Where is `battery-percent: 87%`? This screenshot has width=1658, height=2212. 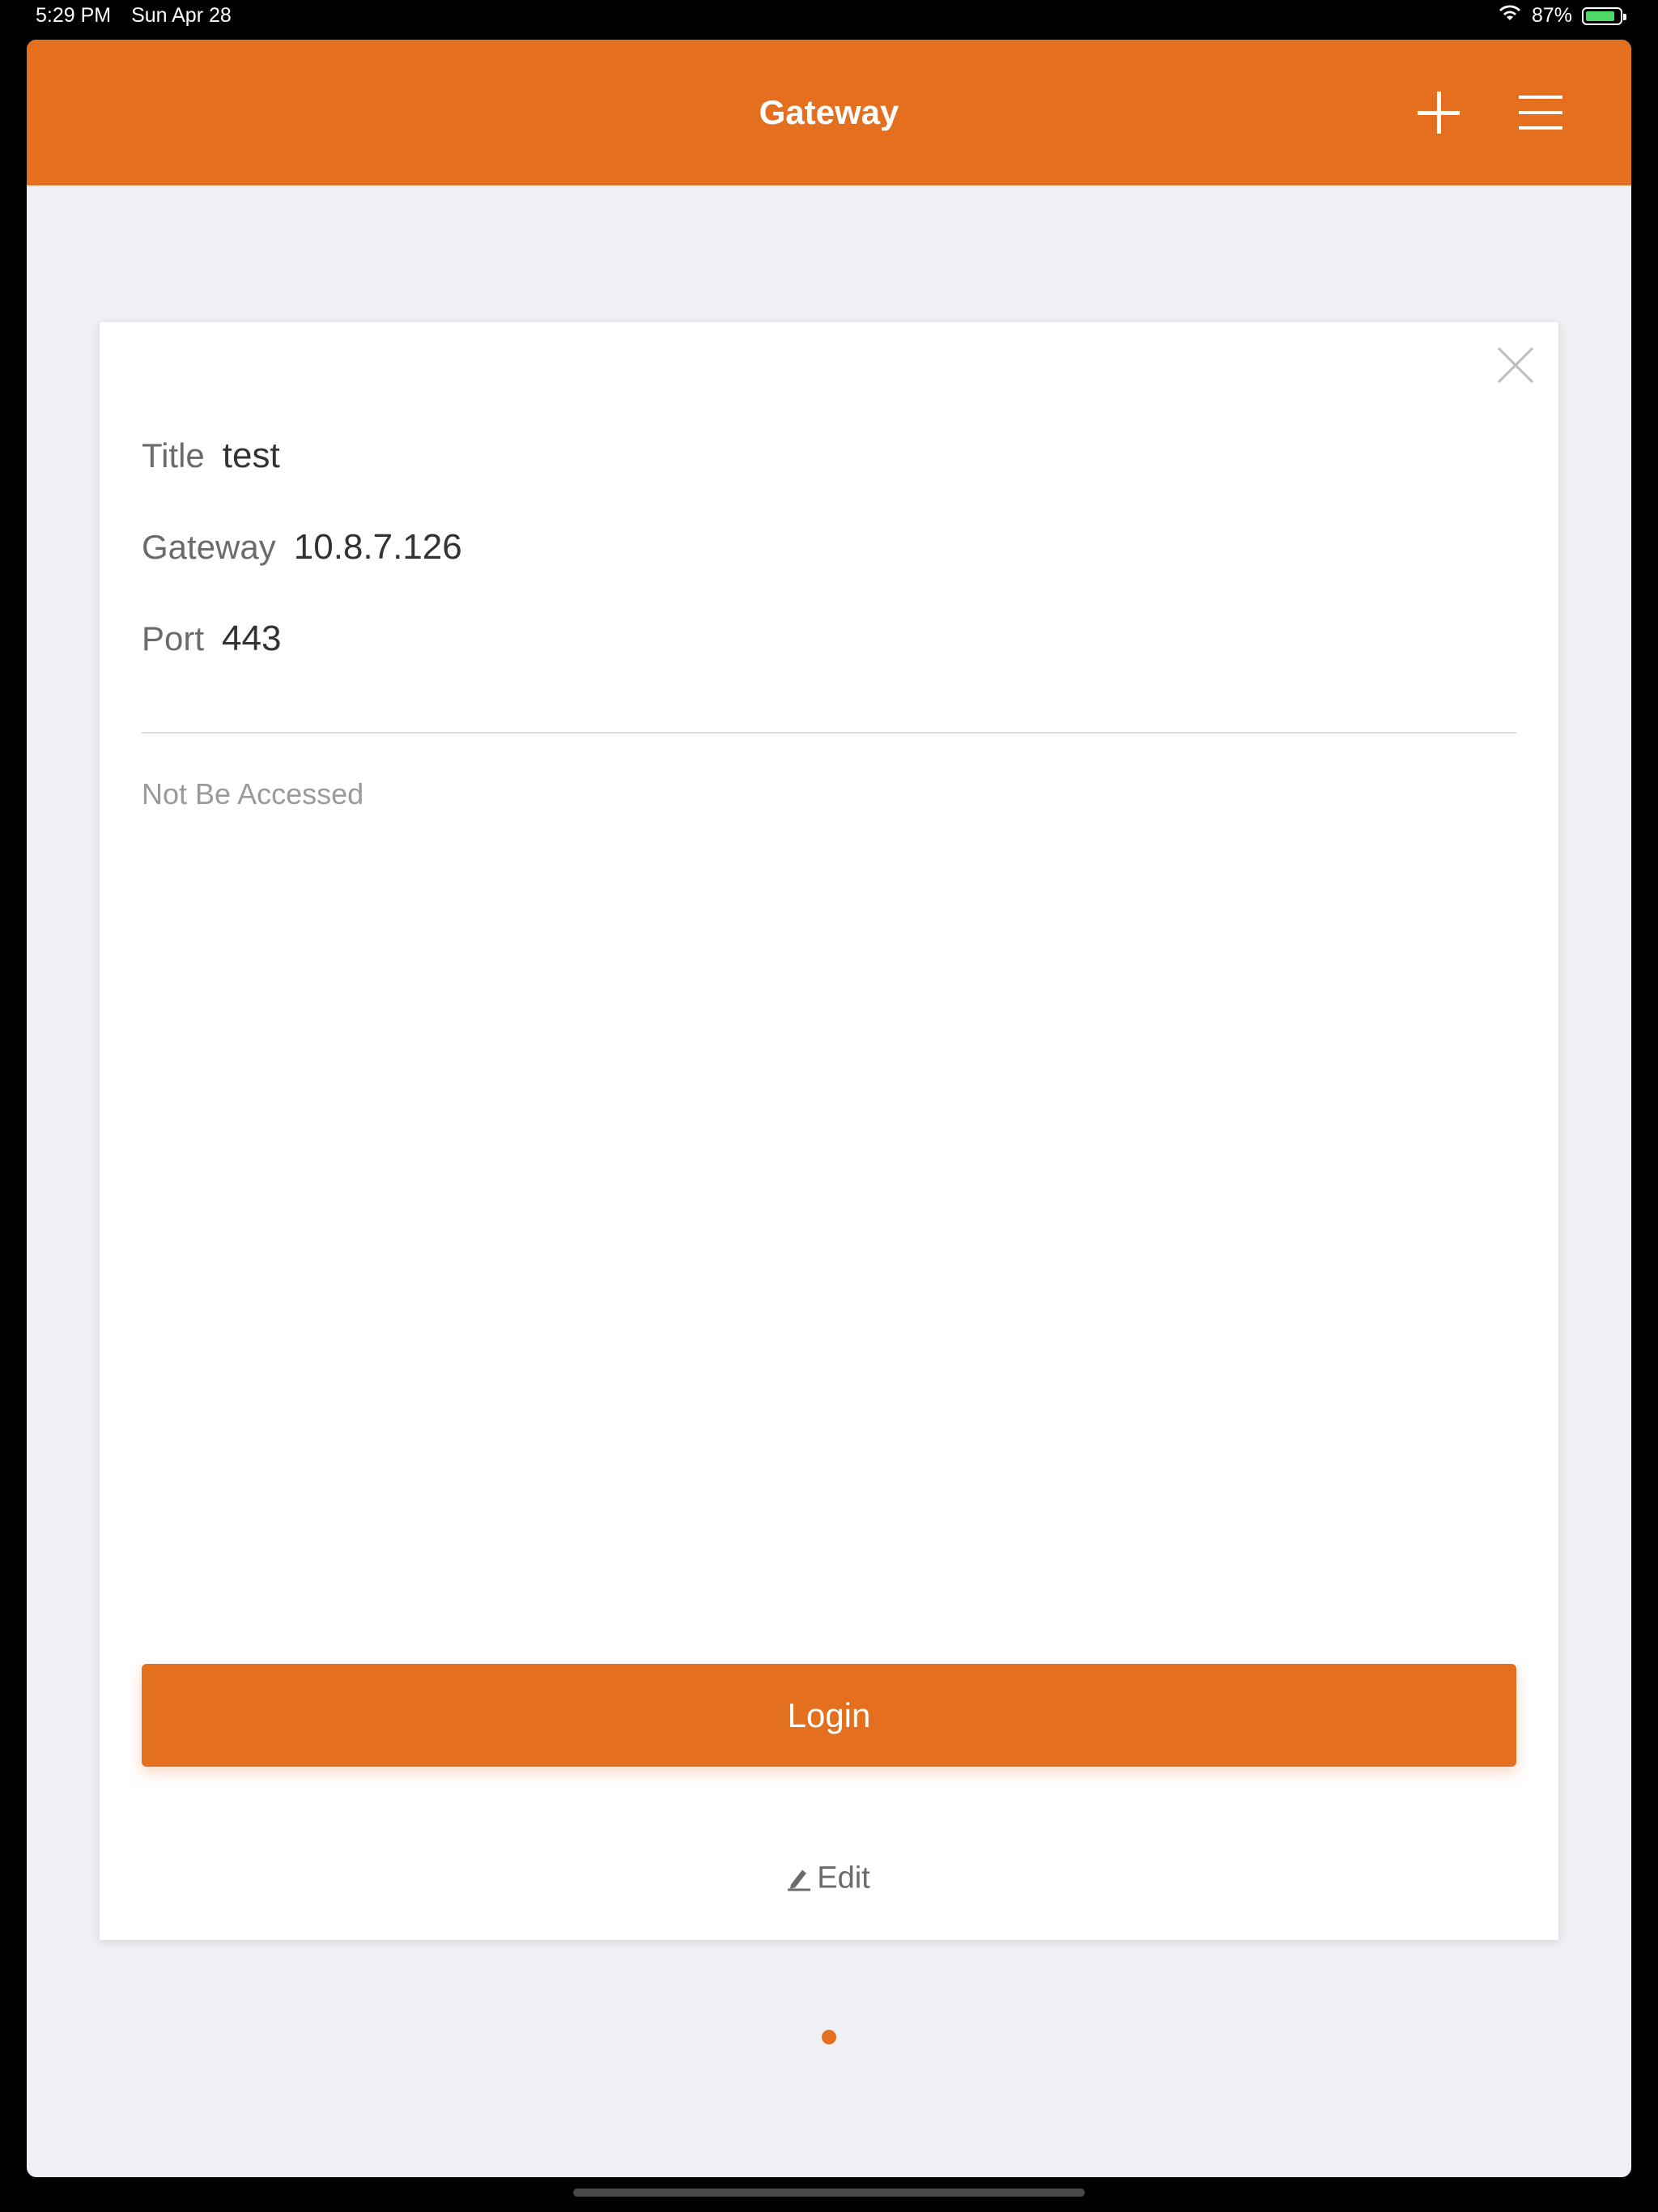 battery-percent: 87% is located at coordinates (1551, 16).